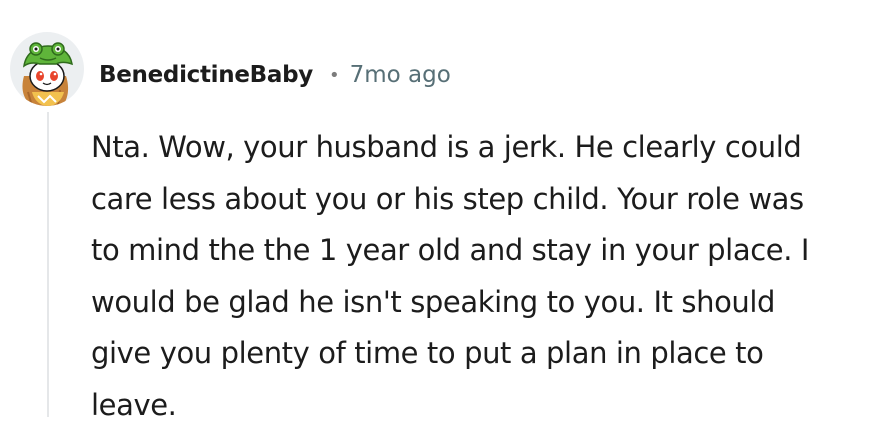 Image resolution: width=876 pixels, height=431 pixels. I want to click on comment-timestamp: 7mo ago, so click(400, 75).